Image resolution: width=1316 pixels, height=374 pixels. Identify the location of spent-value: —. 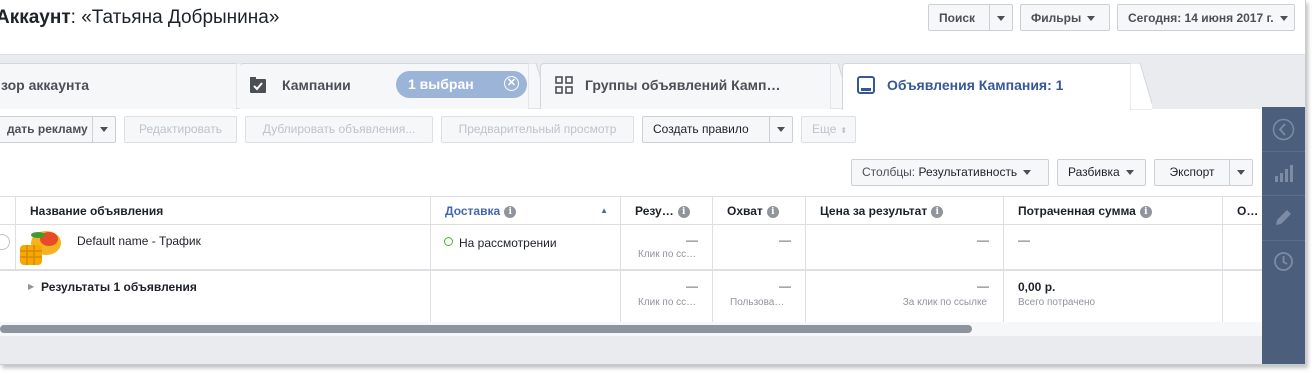
(1024, 240).